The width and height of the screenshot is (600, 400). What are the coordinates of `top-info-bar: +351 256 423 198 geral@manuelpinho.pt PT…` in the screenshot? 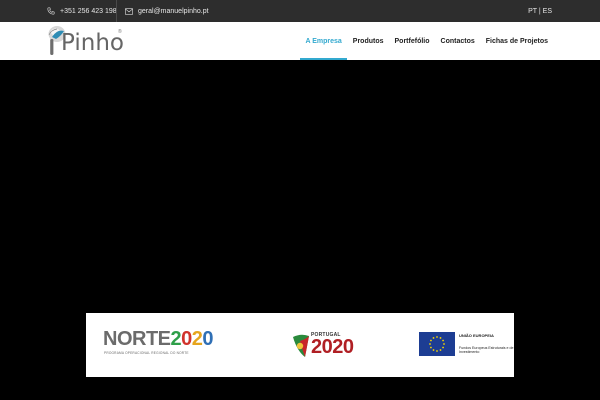 It's located at (300, 11).